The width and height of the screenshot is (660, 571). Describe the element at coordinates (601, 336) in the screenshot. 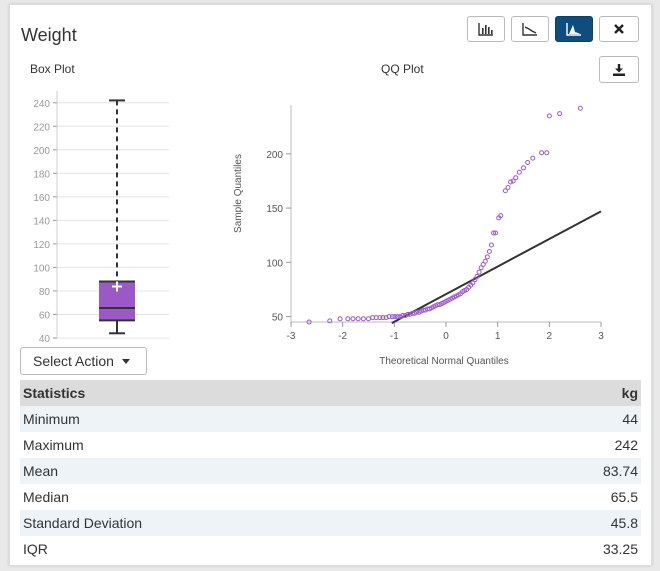

I see `x-tick-label: 3` at that location.